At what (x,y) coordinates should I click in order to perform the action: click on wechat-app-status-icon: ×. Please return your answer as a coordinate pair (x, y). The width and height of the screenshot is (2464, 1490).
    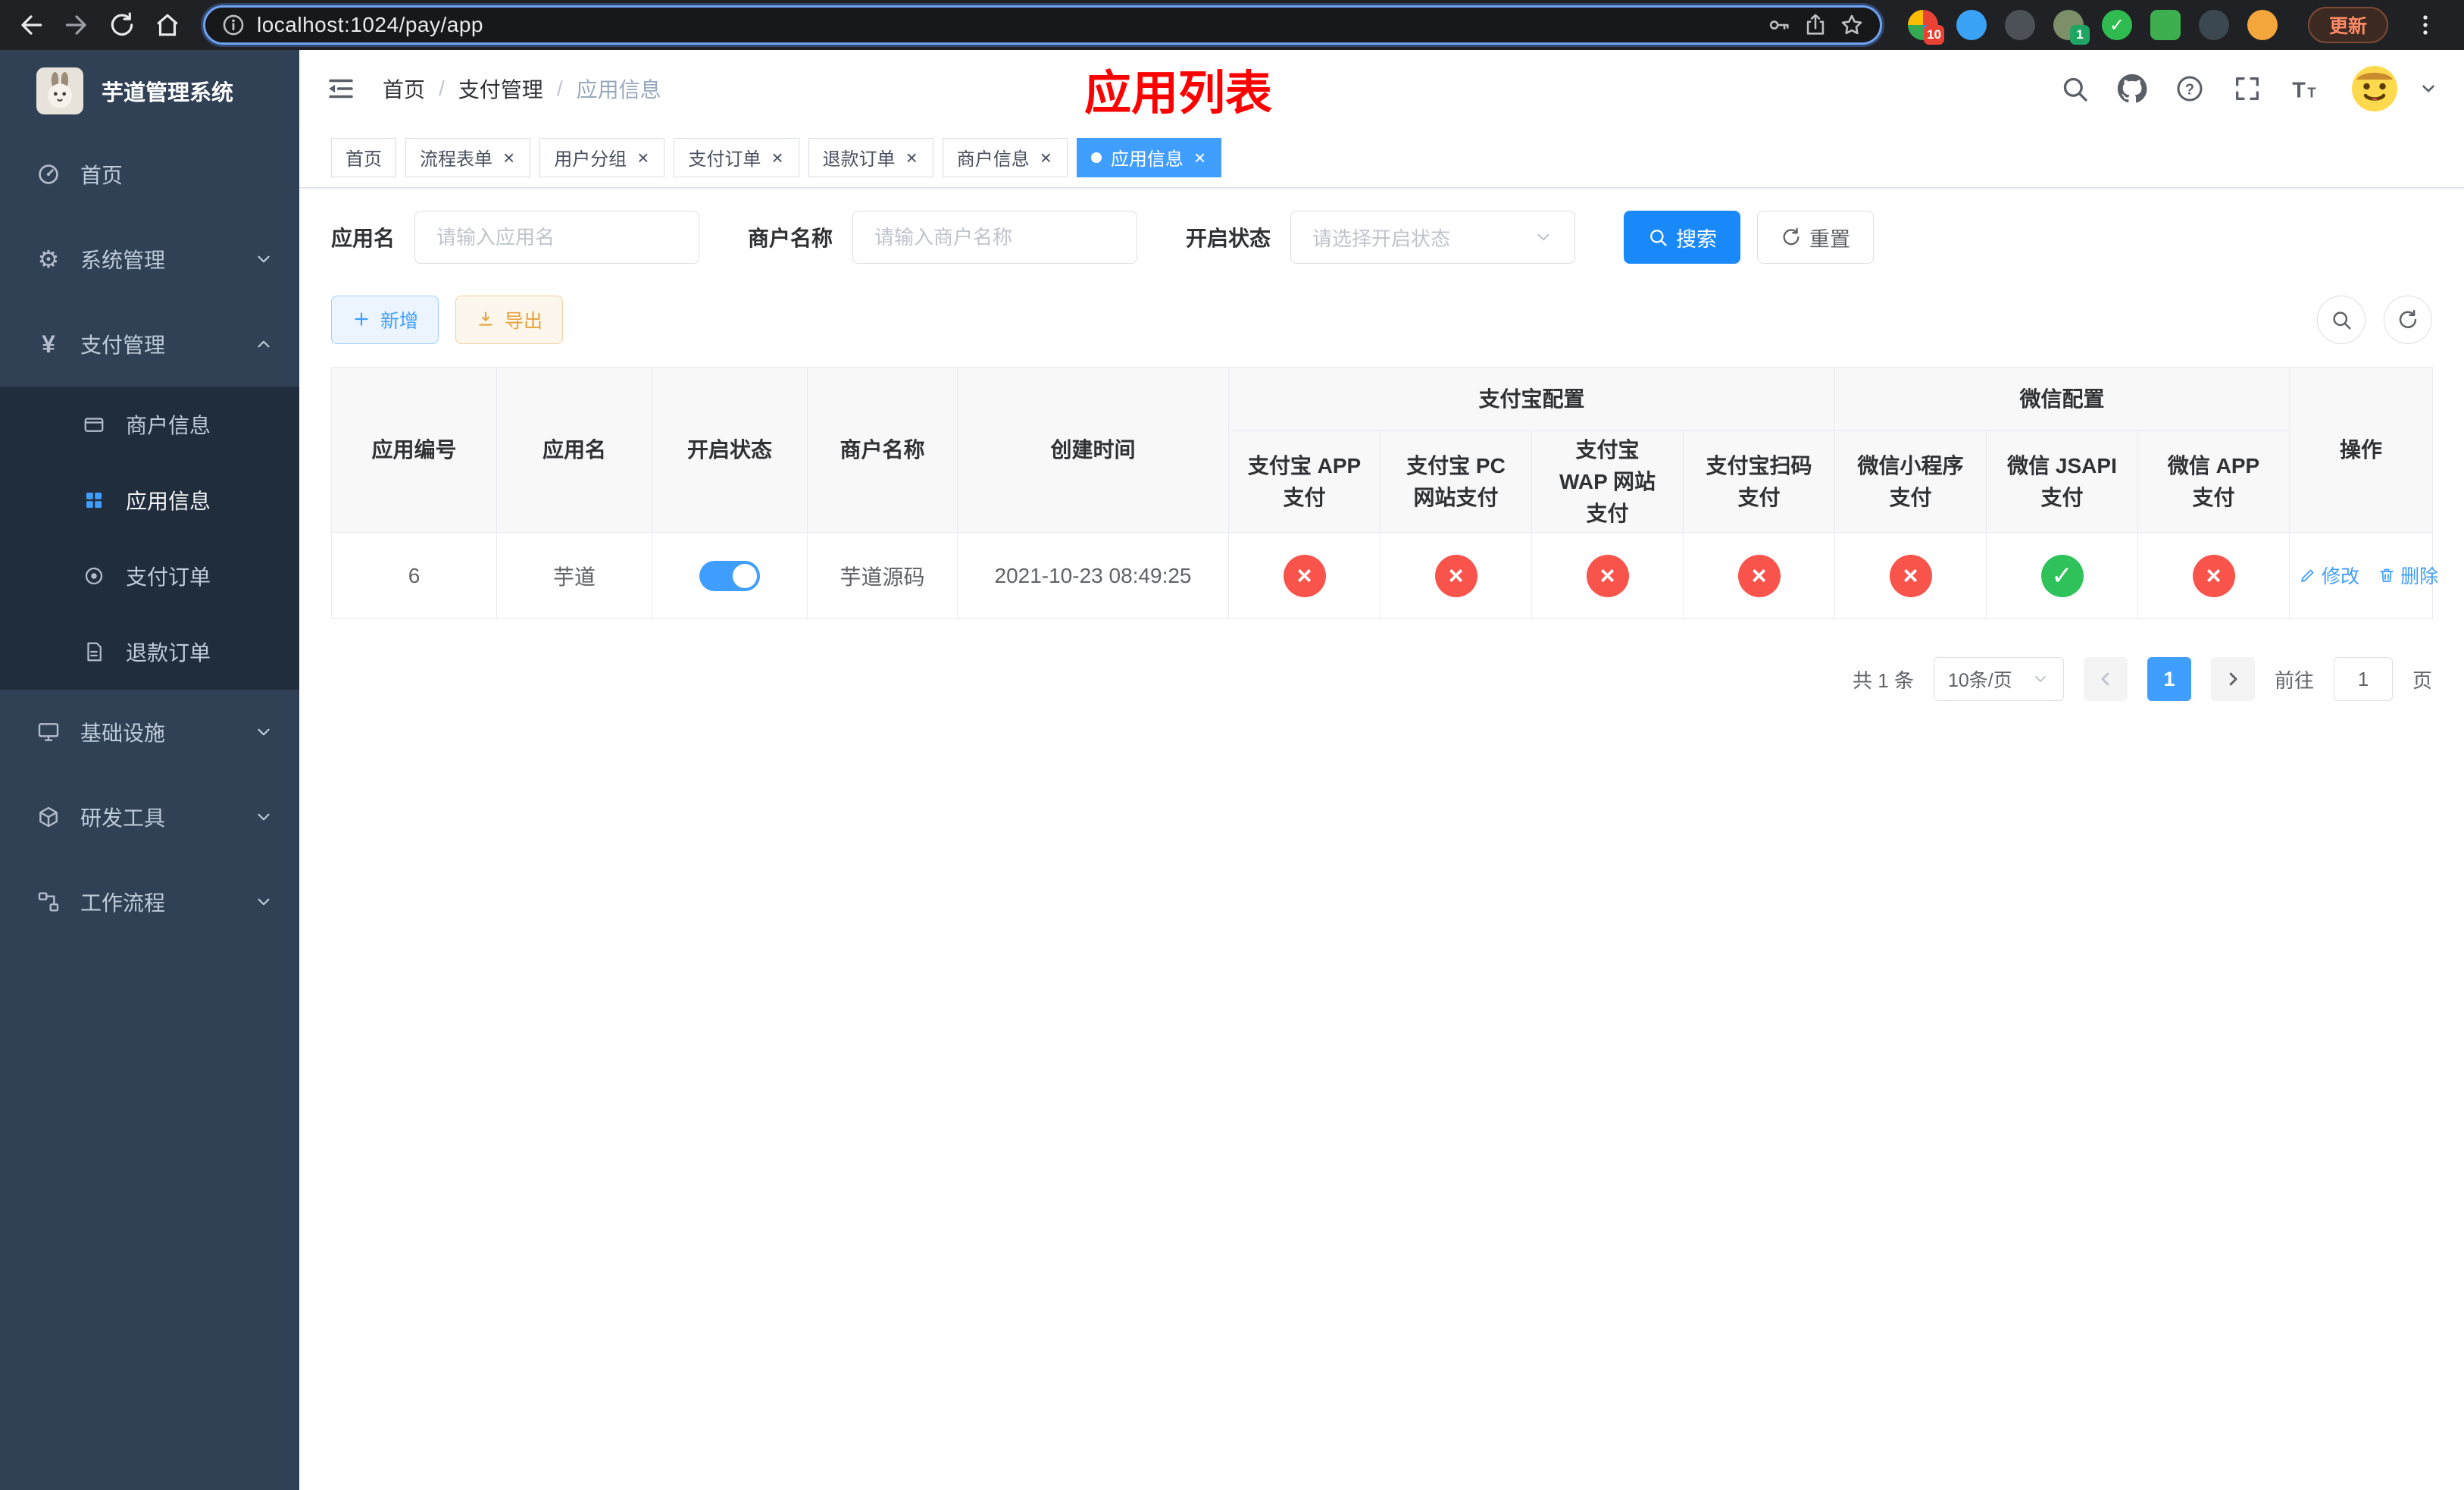
    Looking at the image, I should click on (2213, 576).